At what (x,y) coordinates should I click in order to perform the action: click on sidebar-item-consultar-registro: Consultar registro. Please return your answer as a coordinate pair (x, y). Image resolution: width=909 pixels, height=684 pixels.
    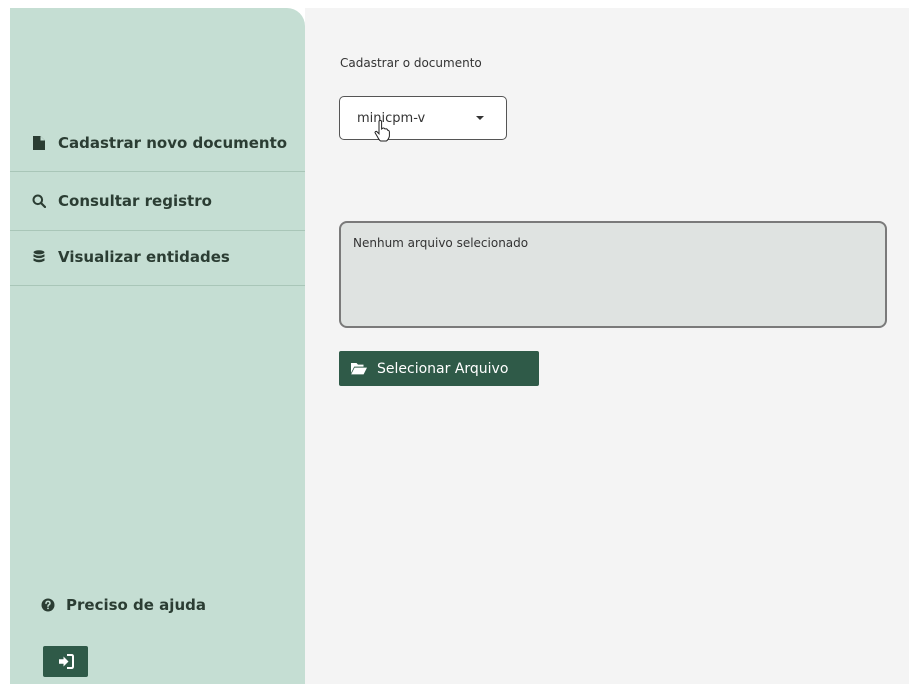
    Looking at the image, I should click on (157, 201).